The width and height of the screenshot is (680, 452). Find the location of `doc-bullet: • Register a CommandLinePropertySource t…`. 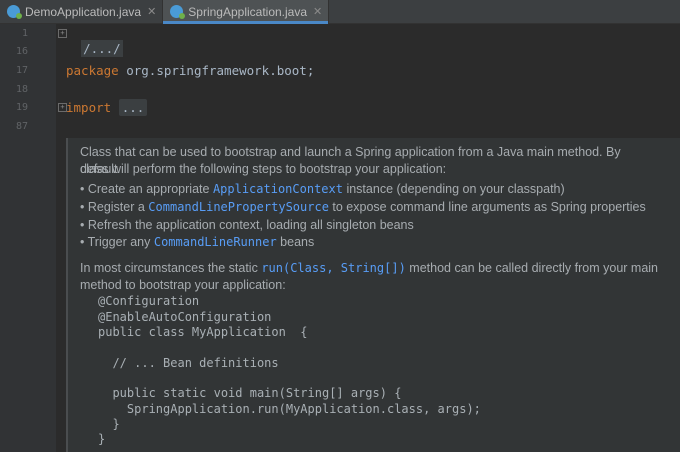

doc-bullet: • Register a CommandLinePropertySource t… is located at coordinates (363, 207).